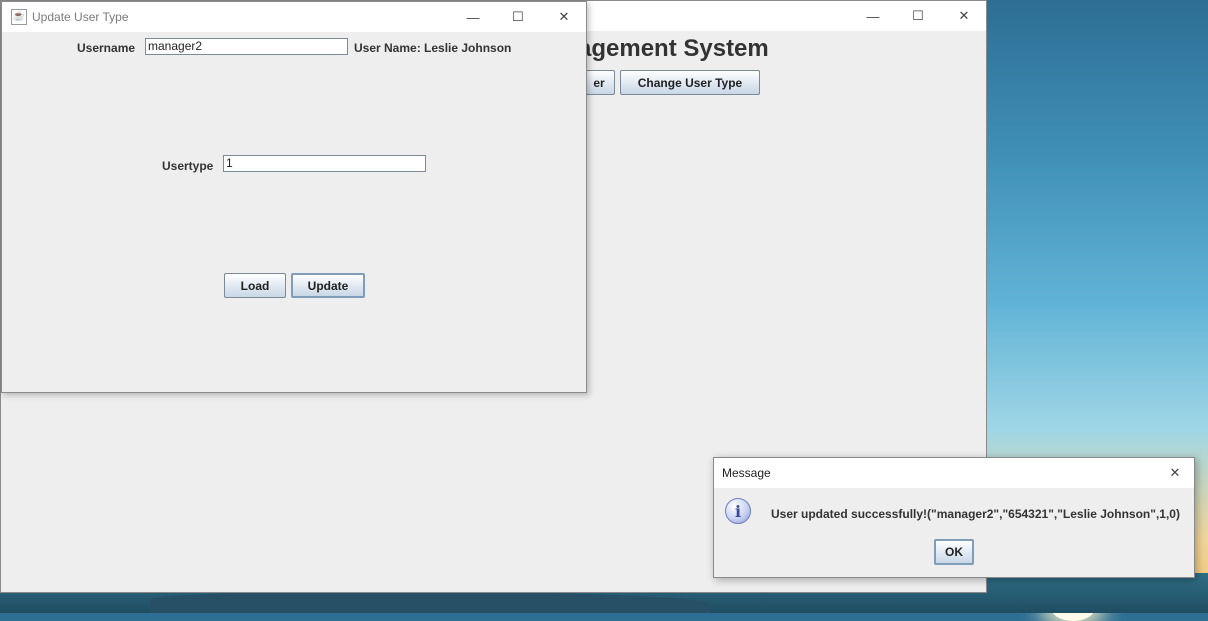 This screenshot has width=1208, height=621. I want to click on info-icon: i, so click(738, 511).